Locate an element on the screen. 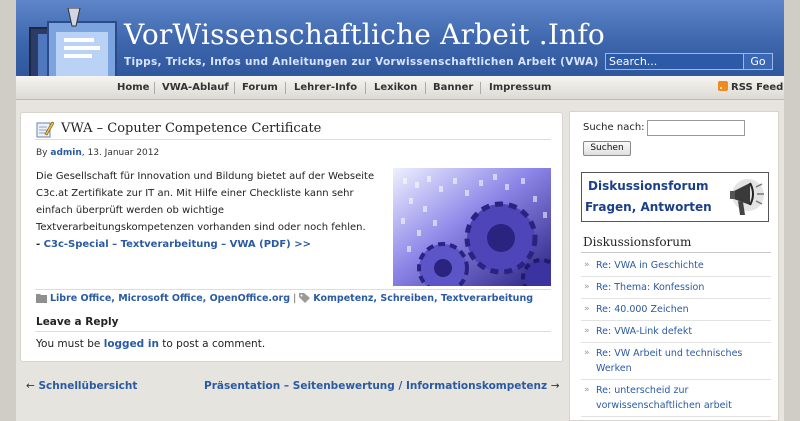  pdf-link-prefix: - is located at coordinates (40, 244).